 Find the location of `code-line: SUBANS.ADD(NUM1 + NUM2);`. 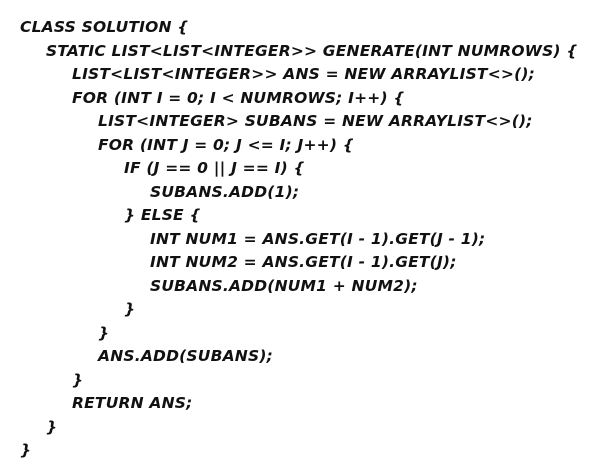

code-line: SUBANS.ADD(NUM1 + NUM2); is located at coordinates (284, 285).